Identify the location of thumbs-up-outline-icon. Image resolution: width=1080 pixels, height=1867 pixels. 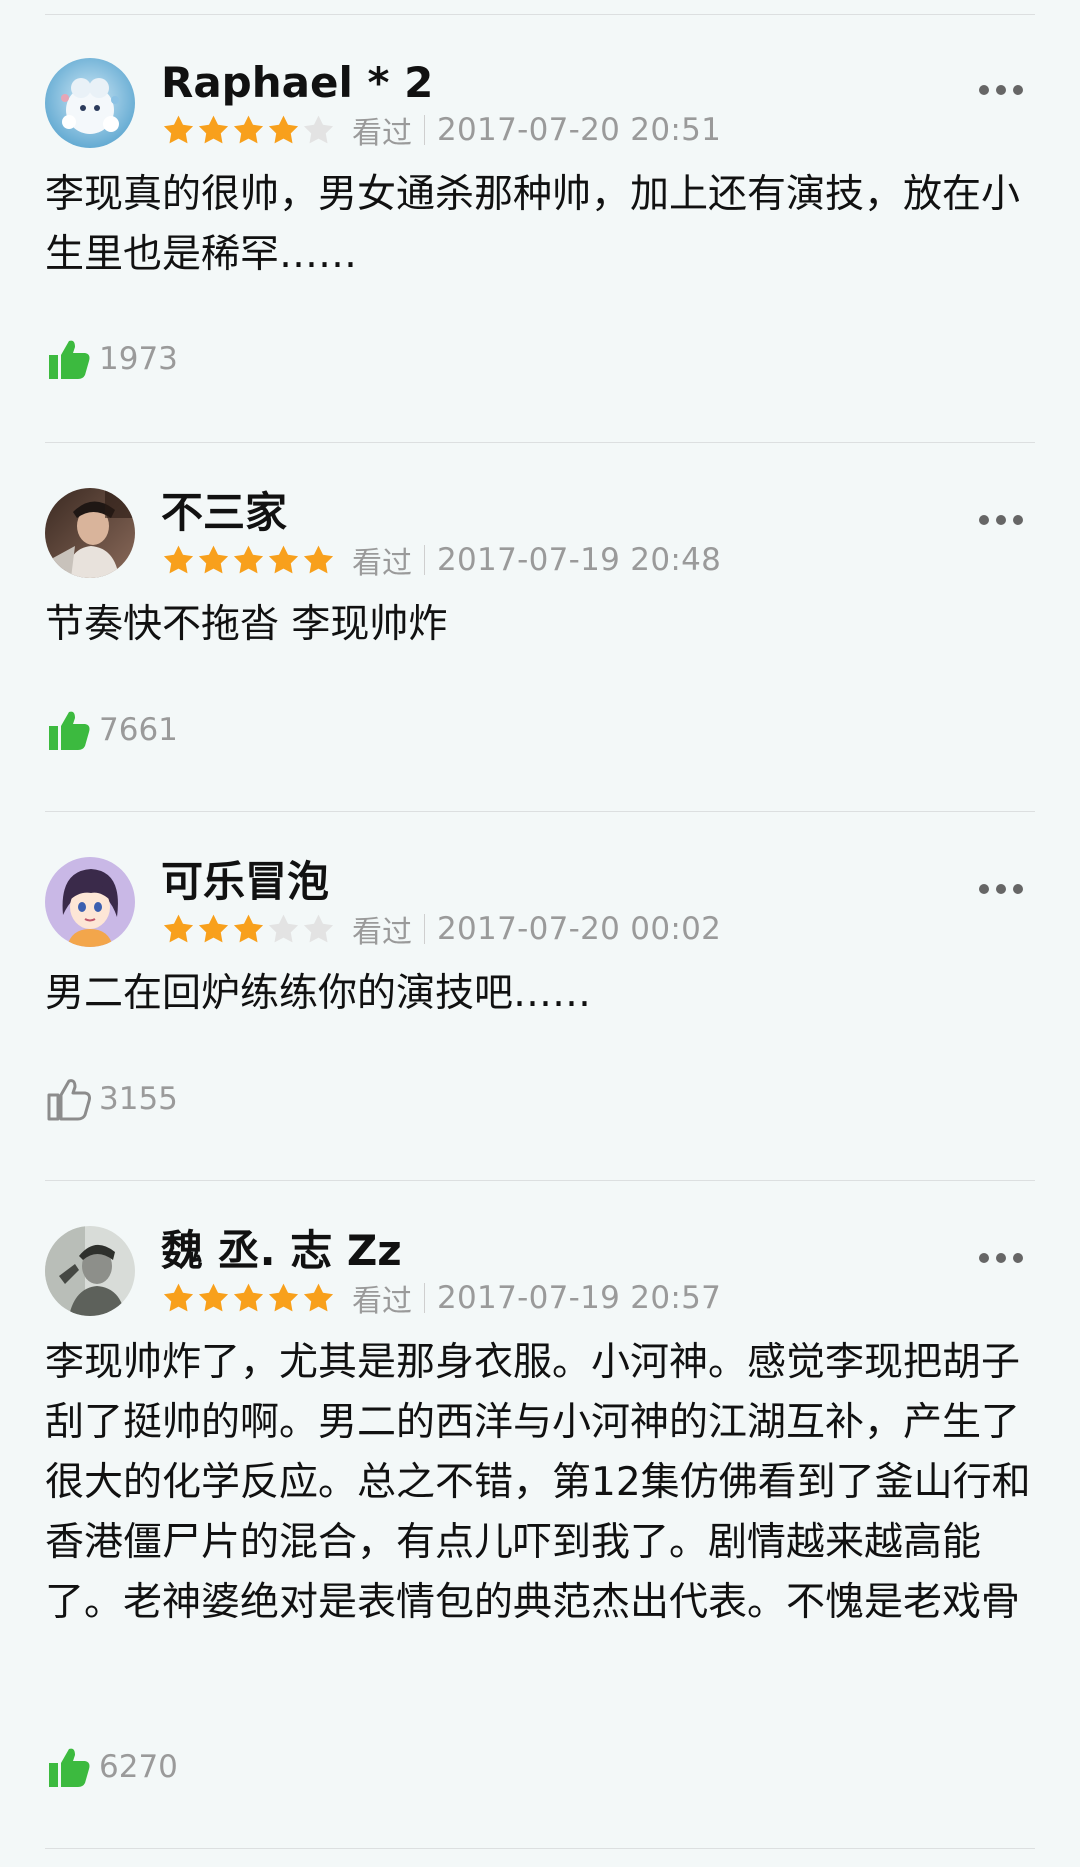
(69, 1100).